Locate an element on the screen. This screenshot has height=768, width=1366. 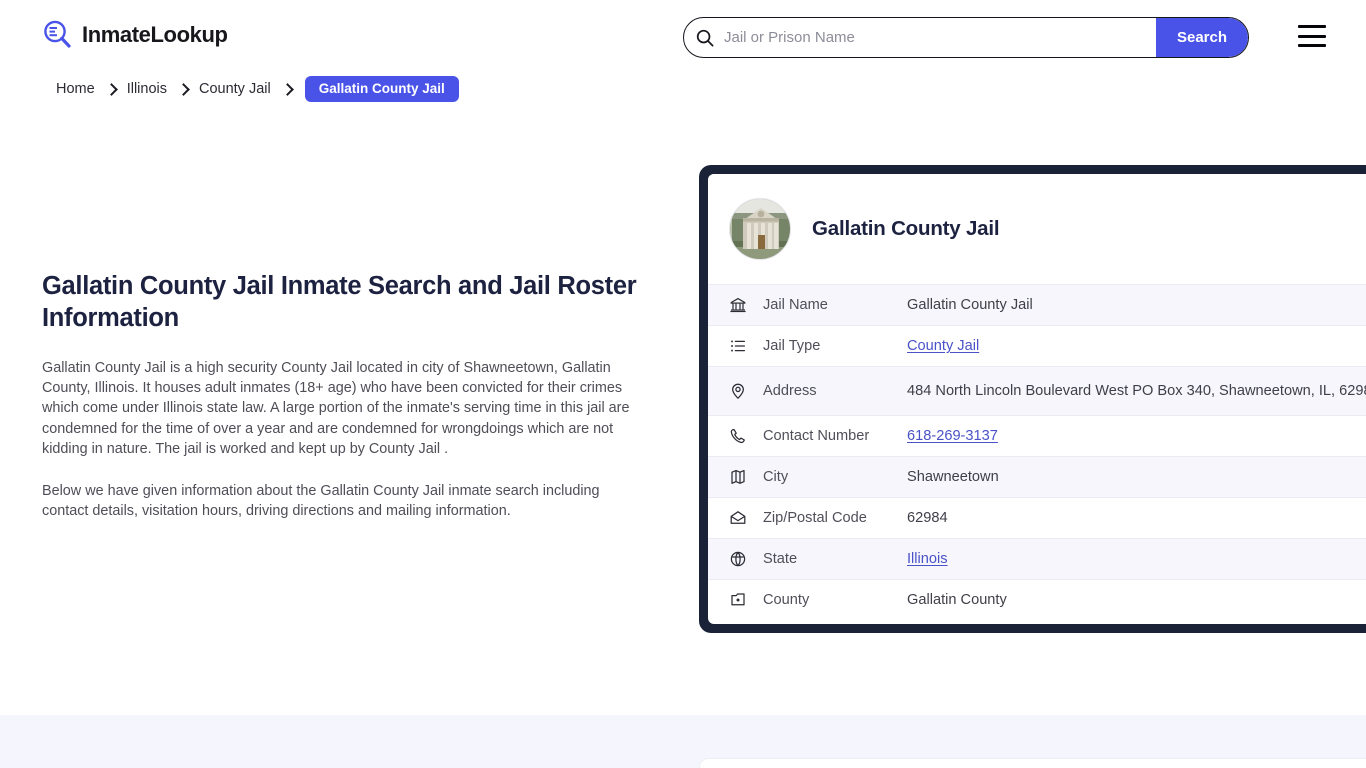
table-row: Jail Type County Jail is located at coordinates (1037, 345).